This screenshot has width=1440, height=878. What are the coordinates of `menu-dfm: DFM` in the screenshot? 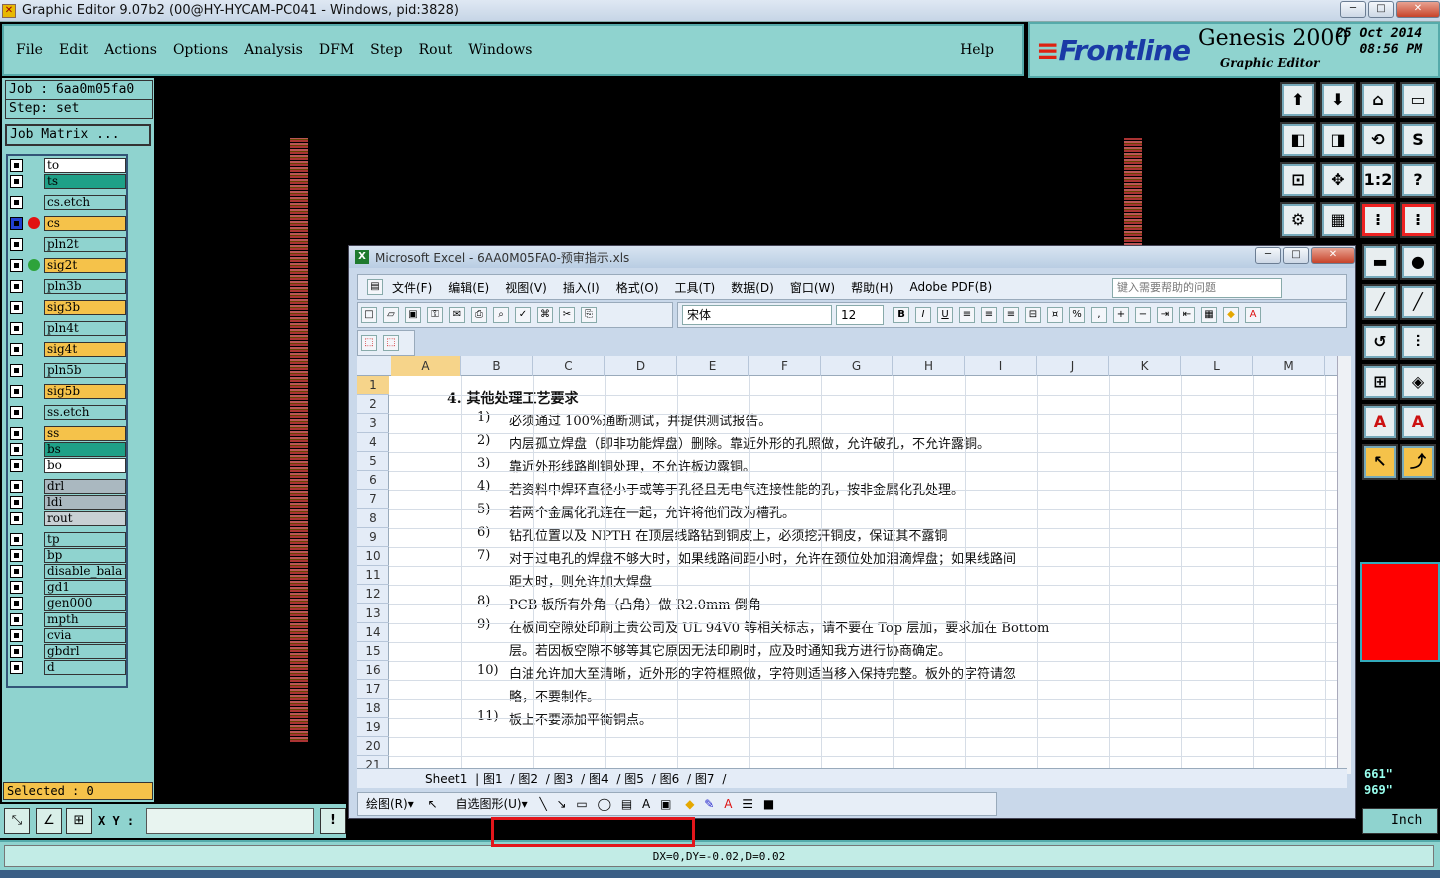 It's located at (336, 50).